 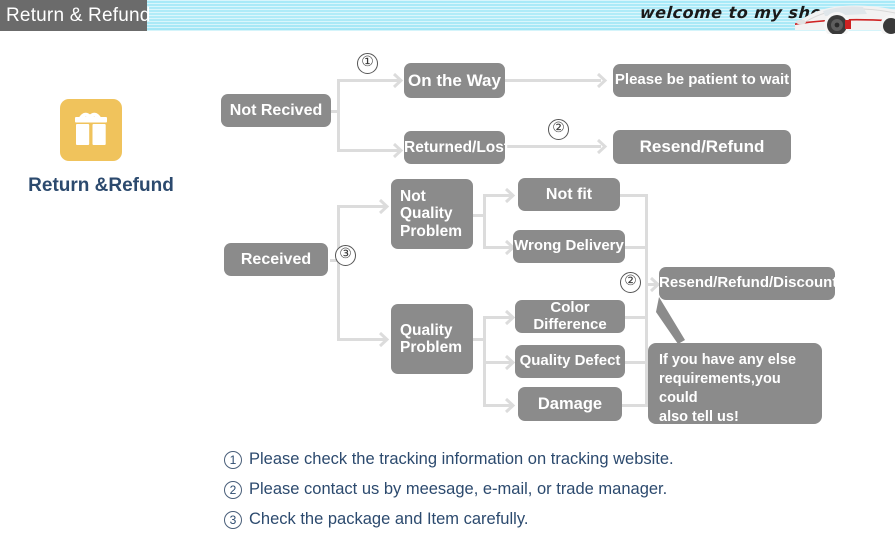 What do you see at coordinates (368, 80) in the screenshot?
I see `connector-to-ontheway` at bounding box center [368, 80].